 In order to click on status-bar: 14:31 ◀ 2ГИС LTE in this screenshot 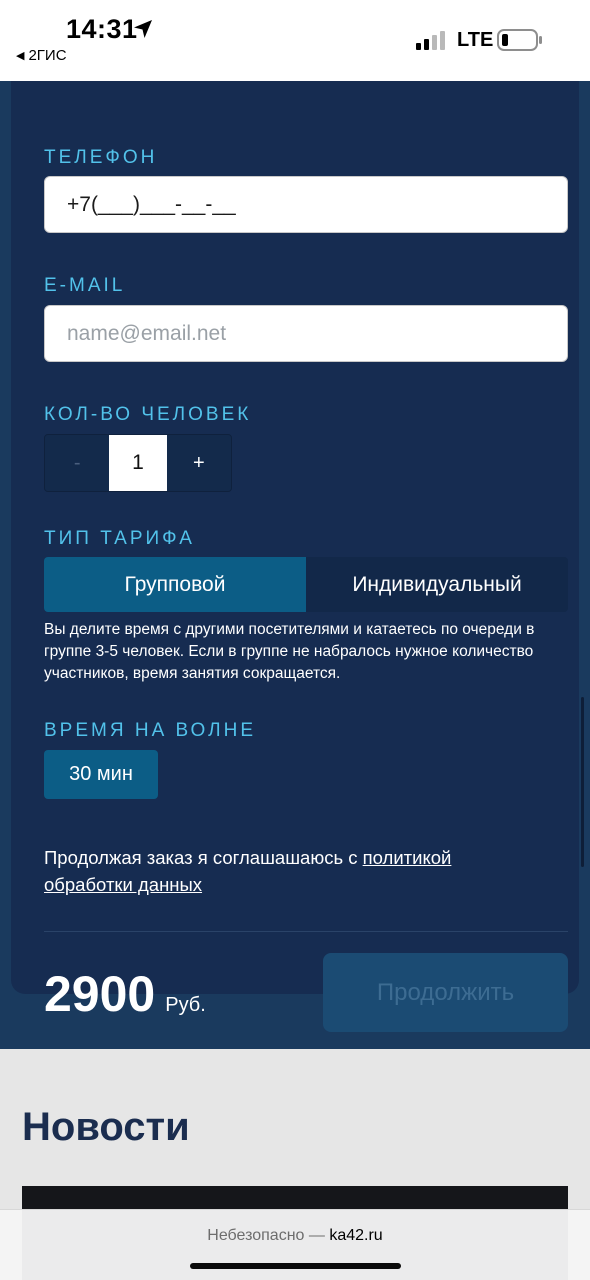, I will do `click(295, 40)`.